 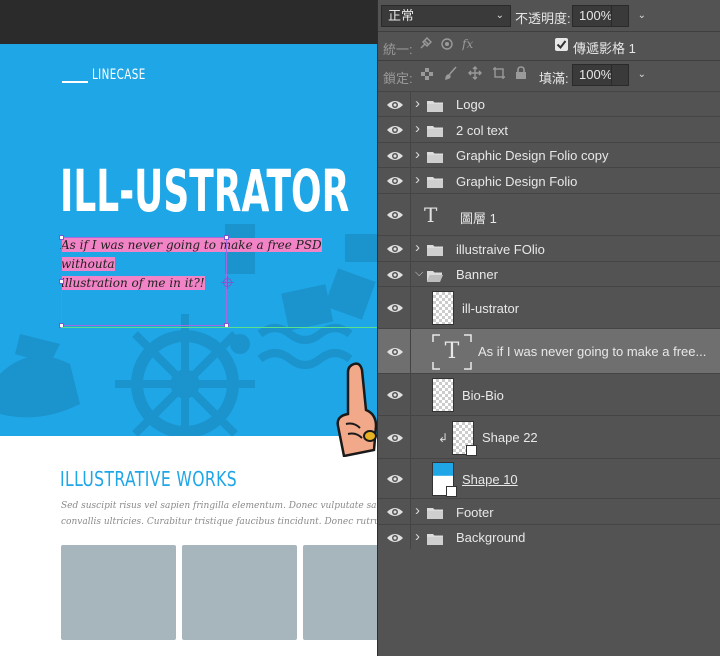 I want to click on transform-handle-tr, so click(x=226, y=237).